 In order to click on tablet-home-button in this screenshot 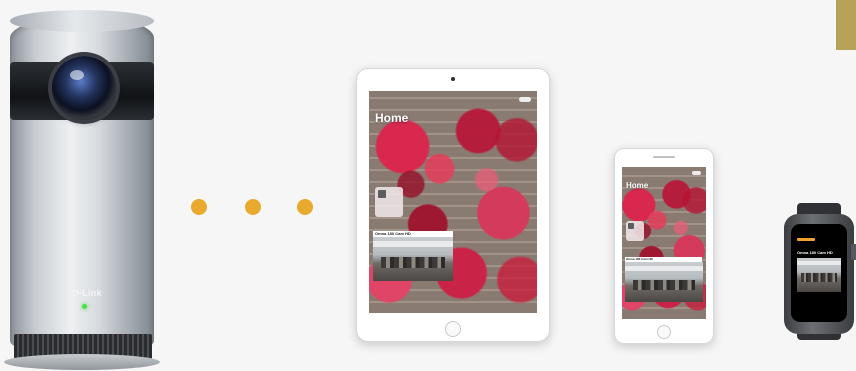, I will do `click(453, 329)`.